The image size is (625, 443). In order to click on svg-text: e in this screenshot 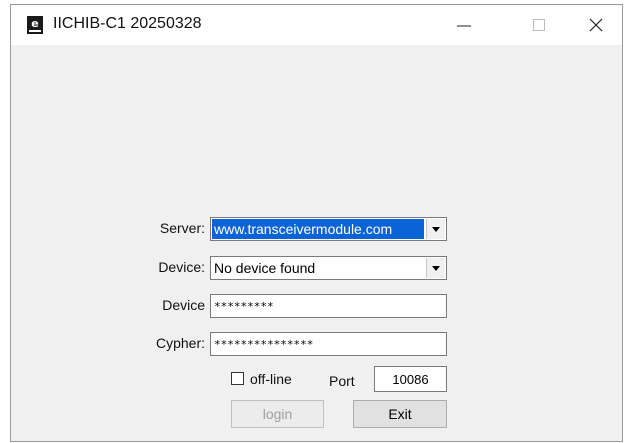, I will do `click(34, 23)`.